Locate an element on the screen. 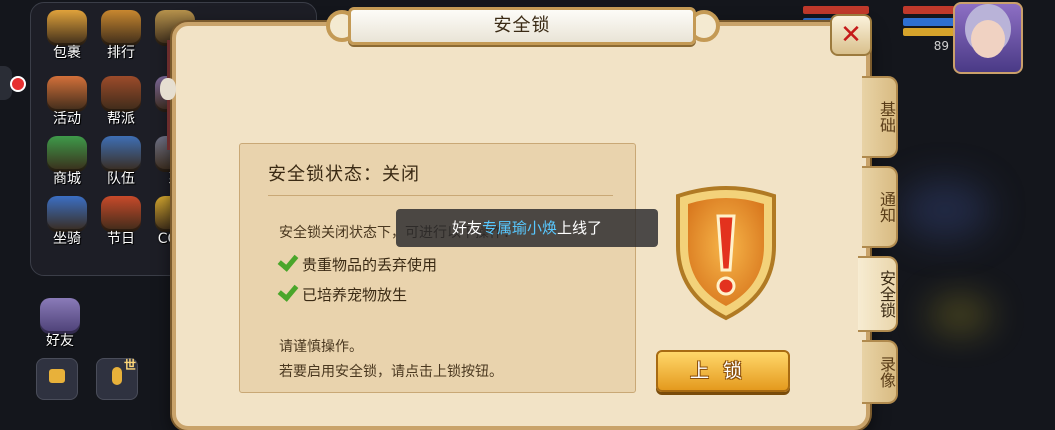  decorative-charm is located at coordinates (168, 89).